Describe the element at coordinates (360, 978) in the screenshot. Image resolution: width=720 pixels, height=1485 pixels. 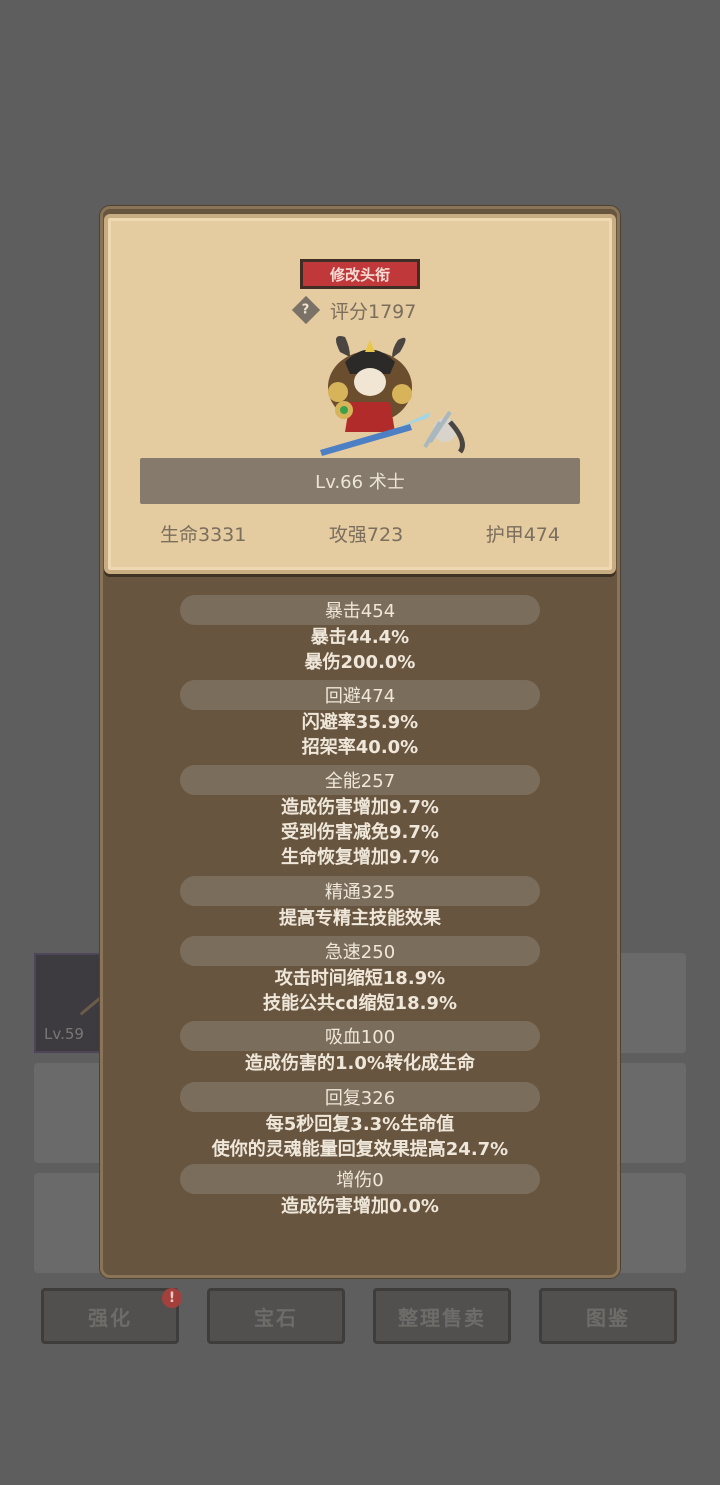
I see `stat-line: 攻击时间缩短18.9%` at that location.